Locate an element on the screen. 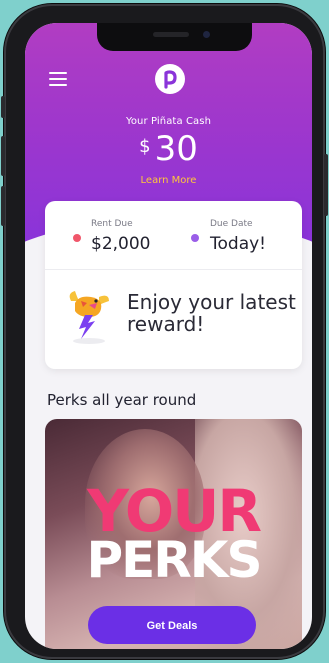  flying-pinata-lightning-icon is located at coordinates (88, 317).